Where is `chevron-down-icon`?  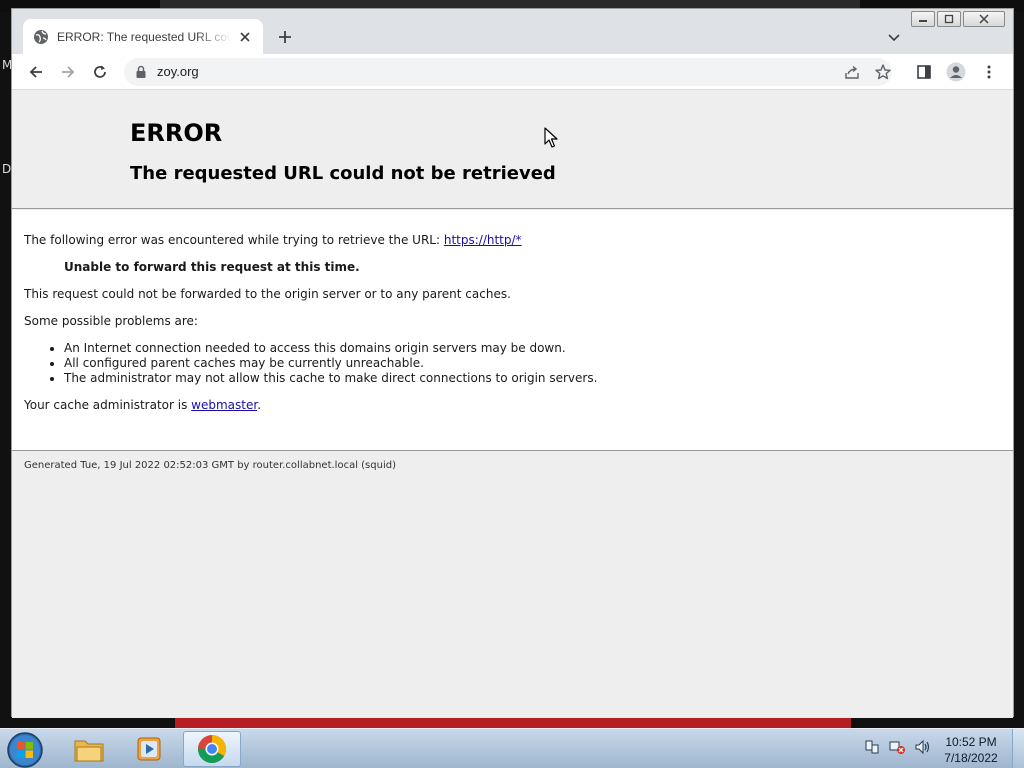 chevron-down-icon is located at coordinates (894, 38).